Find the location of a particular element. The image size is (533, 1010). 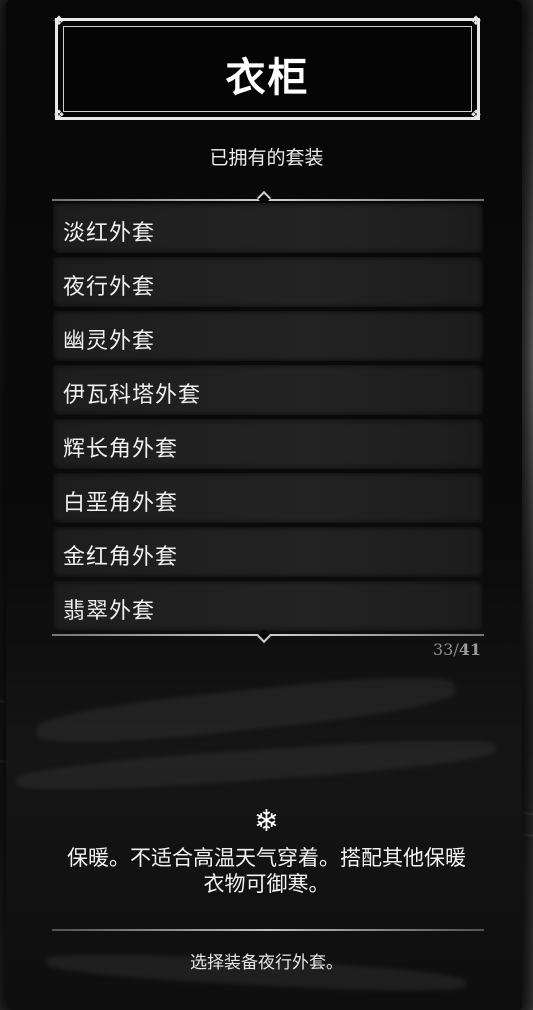

action-hint: 选择装备夜行外套。 is located at coordinates (266, 963).